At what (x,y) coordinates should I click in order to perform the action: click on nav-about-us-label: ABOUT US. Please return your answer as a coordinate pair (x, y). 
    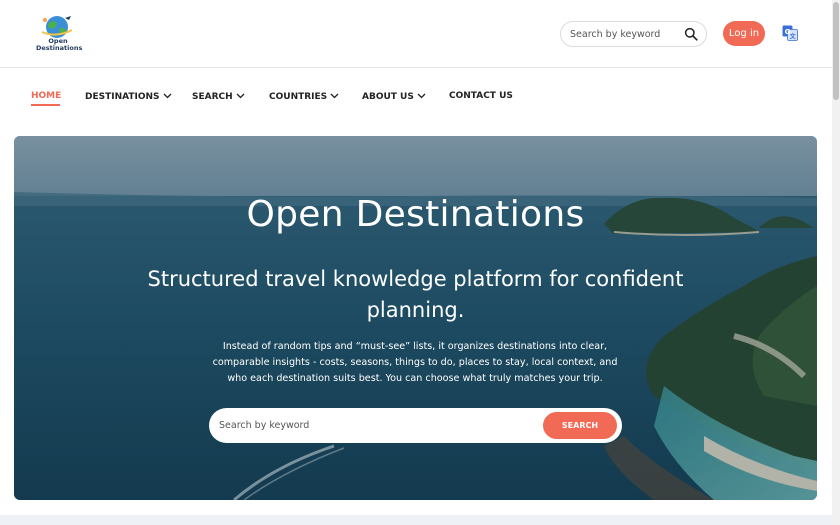
    Looking at the image, I should click on (388, 97).